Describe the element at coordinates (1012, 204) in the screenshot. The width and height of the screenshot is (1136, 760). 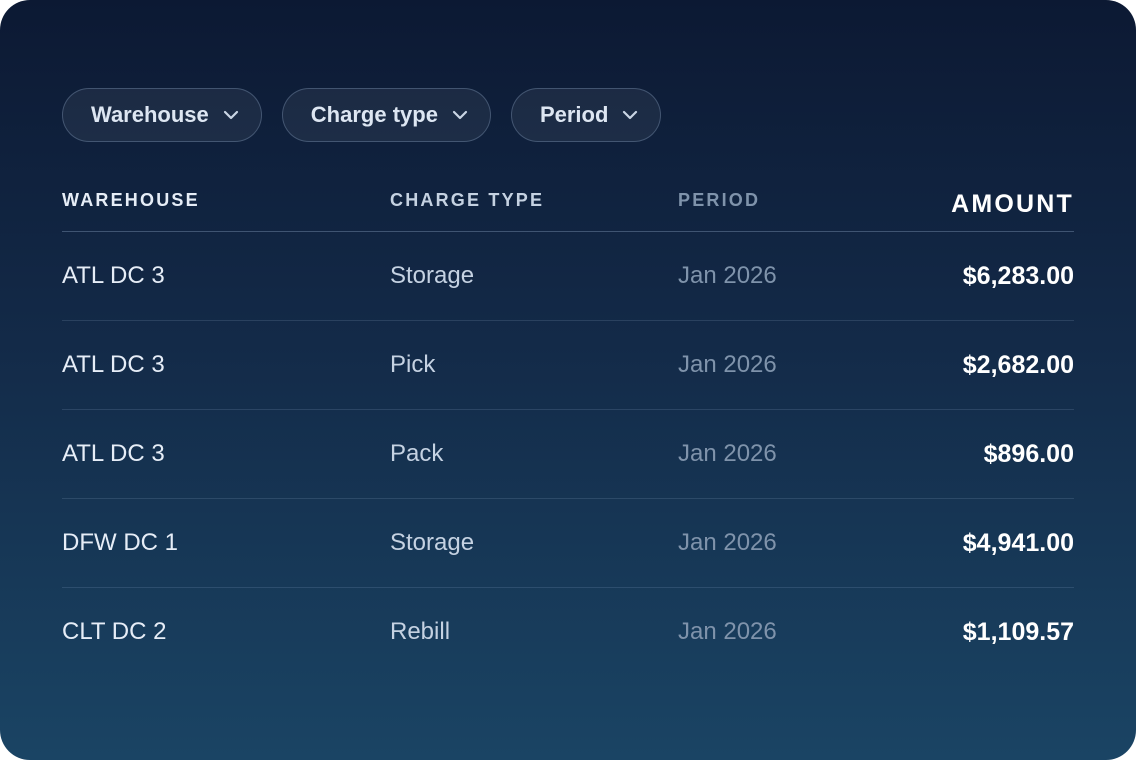
I see `column-header-amount: AMOUNT` at that location.